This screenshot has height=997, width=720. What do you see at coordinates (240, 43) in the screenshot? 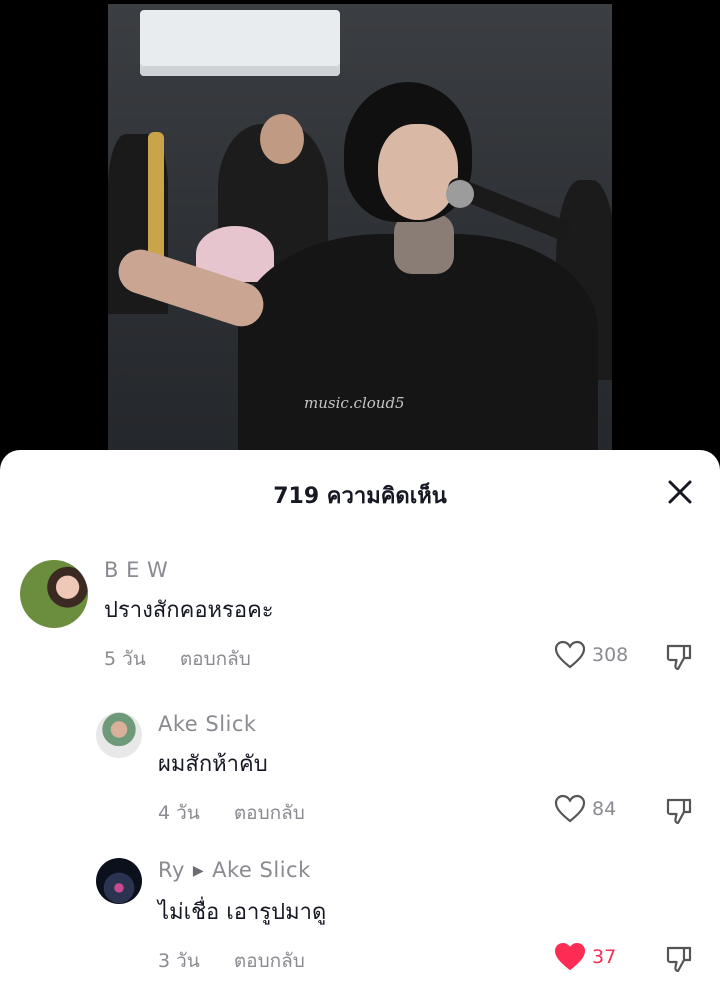
I see `air-conditioner` at bounding box center [240, 43].